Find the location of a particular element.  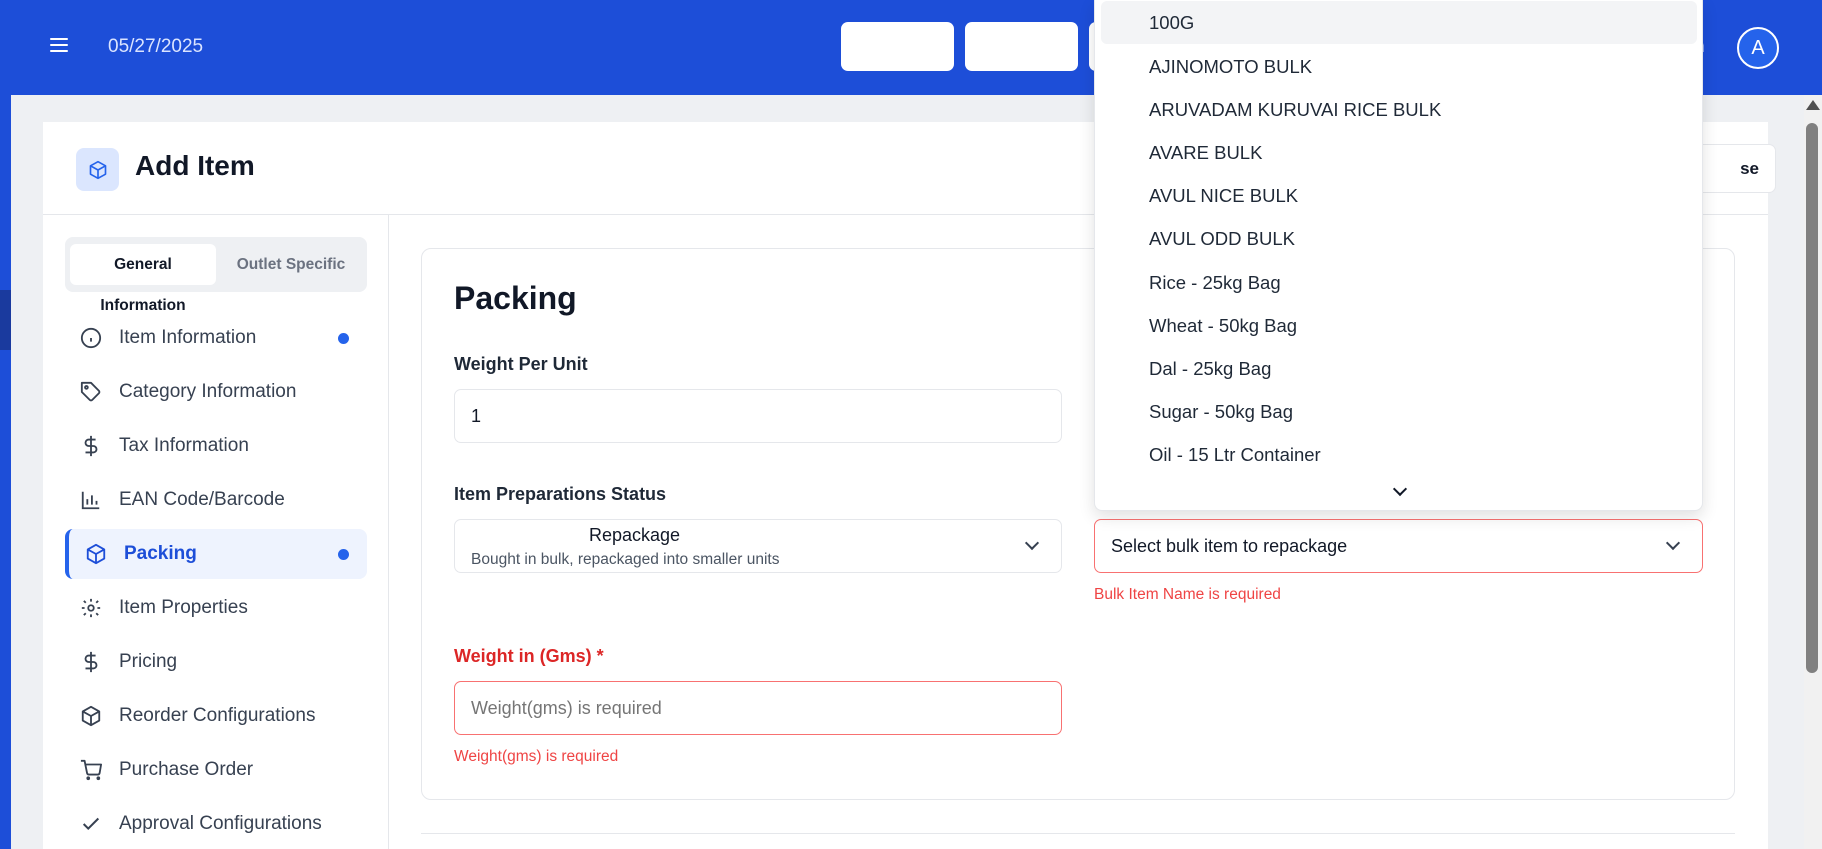

weight-per-unit-label: Weight Per Unit is located at coordinates (521, 364).